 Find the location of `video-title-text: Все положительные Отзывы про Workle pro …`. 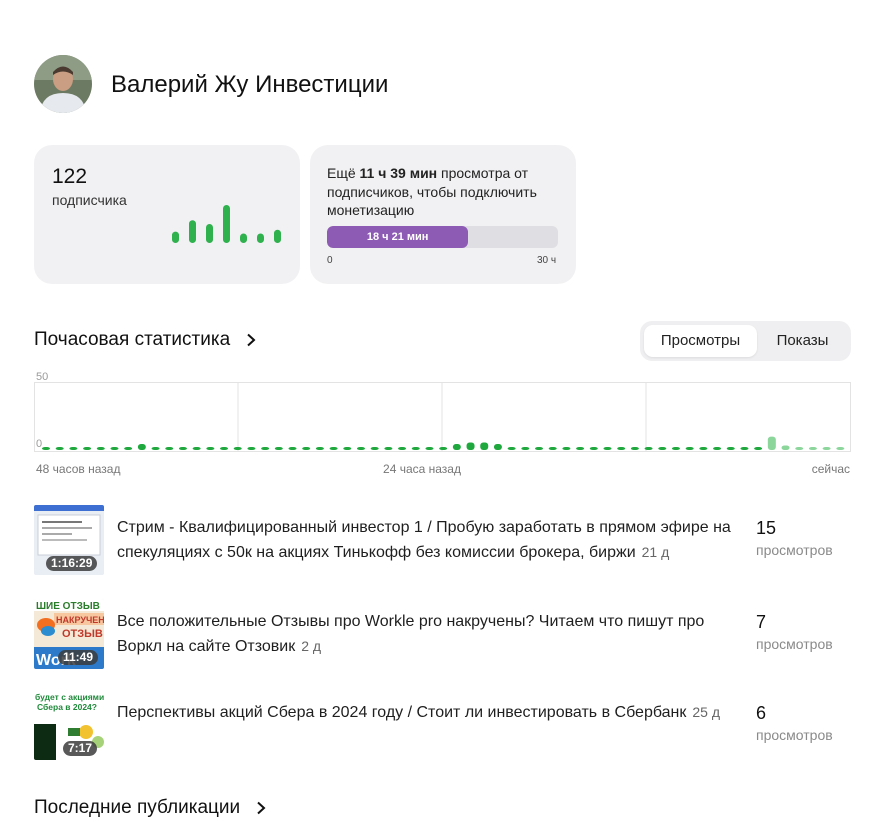

video-title-text: Все положительные Отзывы про Workle pro … is located at coordinates (411, 634).